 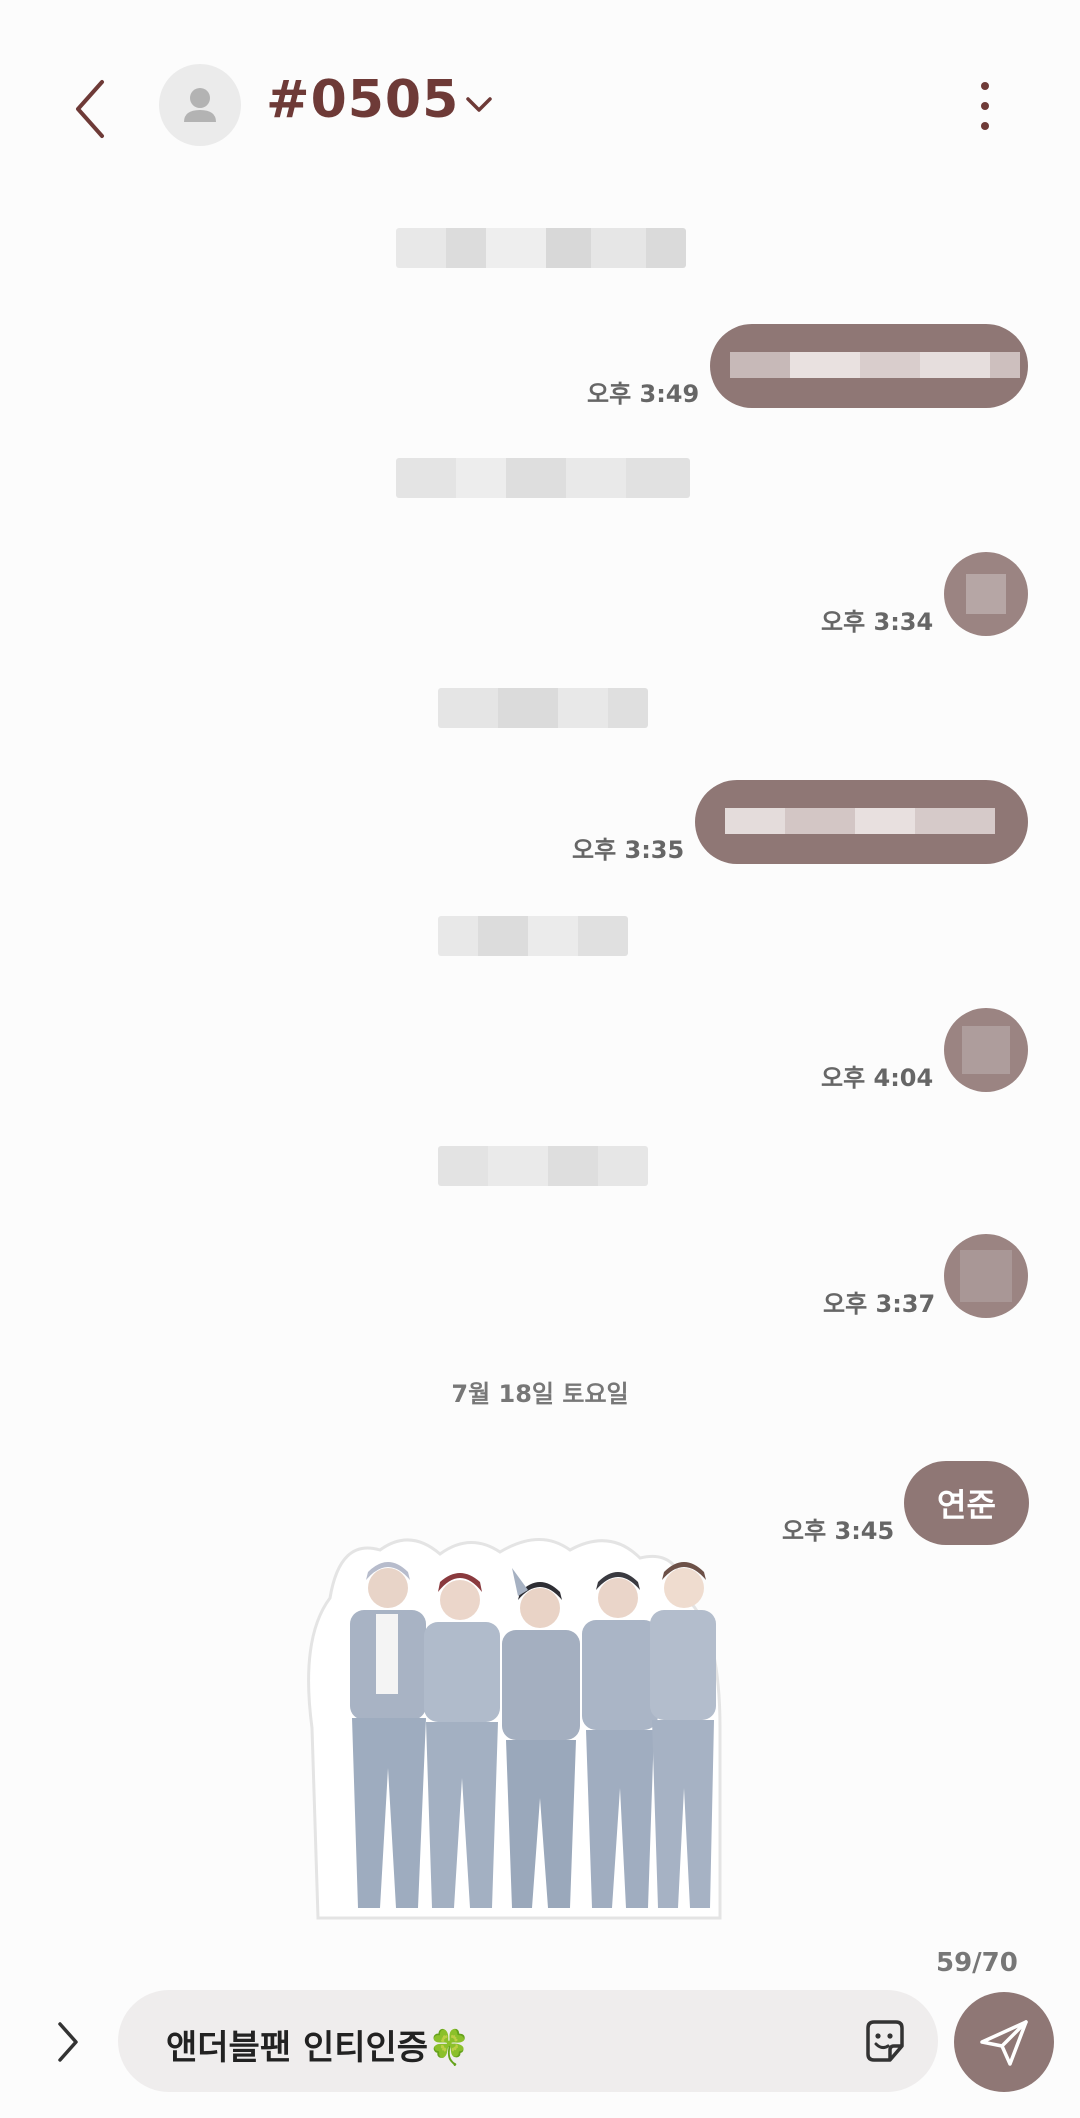 I want to click on title-dropdown, so click(x=479, y=105).